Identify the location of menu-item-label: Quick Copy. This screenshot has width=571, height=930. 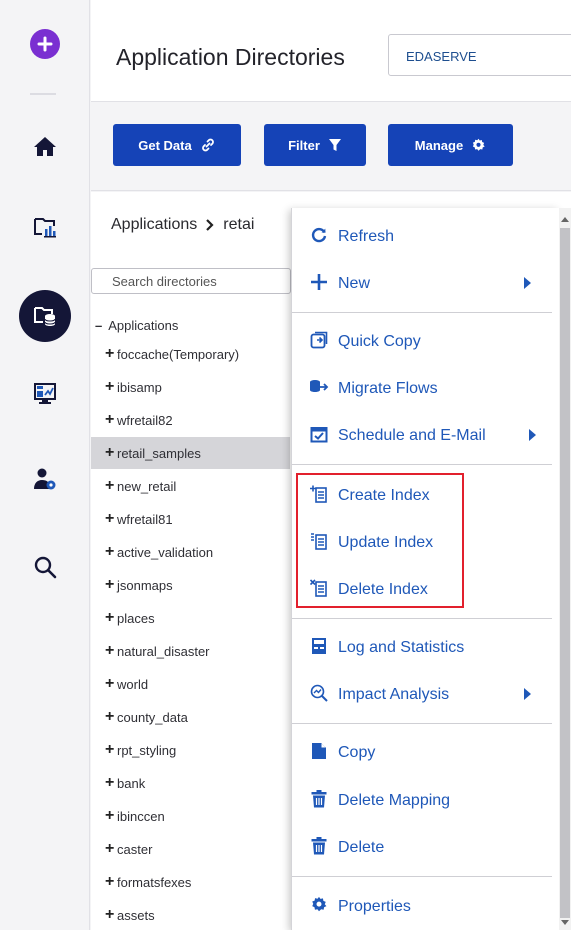
(379, 341).